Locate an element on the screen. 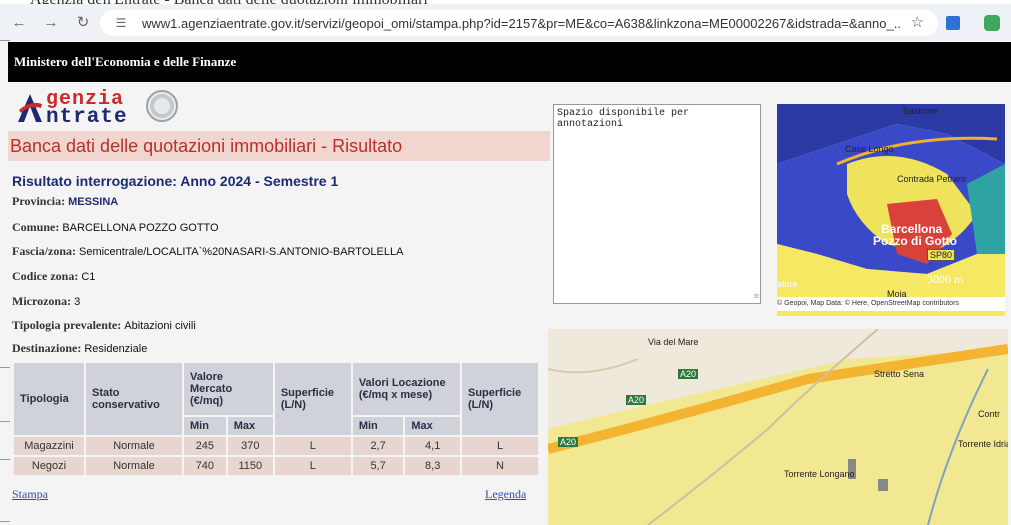 This screenshot has width=1011, height=525. zone-map-graphic is located at coordinates (891, 210).